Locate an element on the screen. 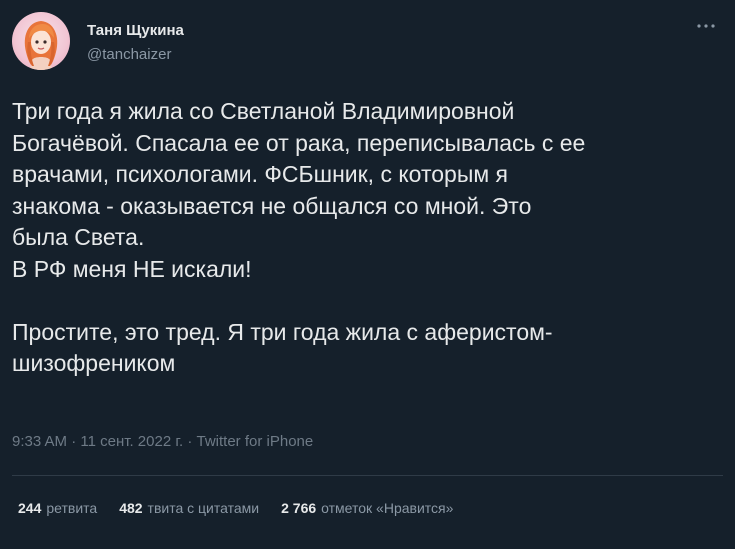 The width and height of the screenshot is (735, 549). tweet-text-line: В РФ меня НЕ искали! is located at coordinates (132, 268).